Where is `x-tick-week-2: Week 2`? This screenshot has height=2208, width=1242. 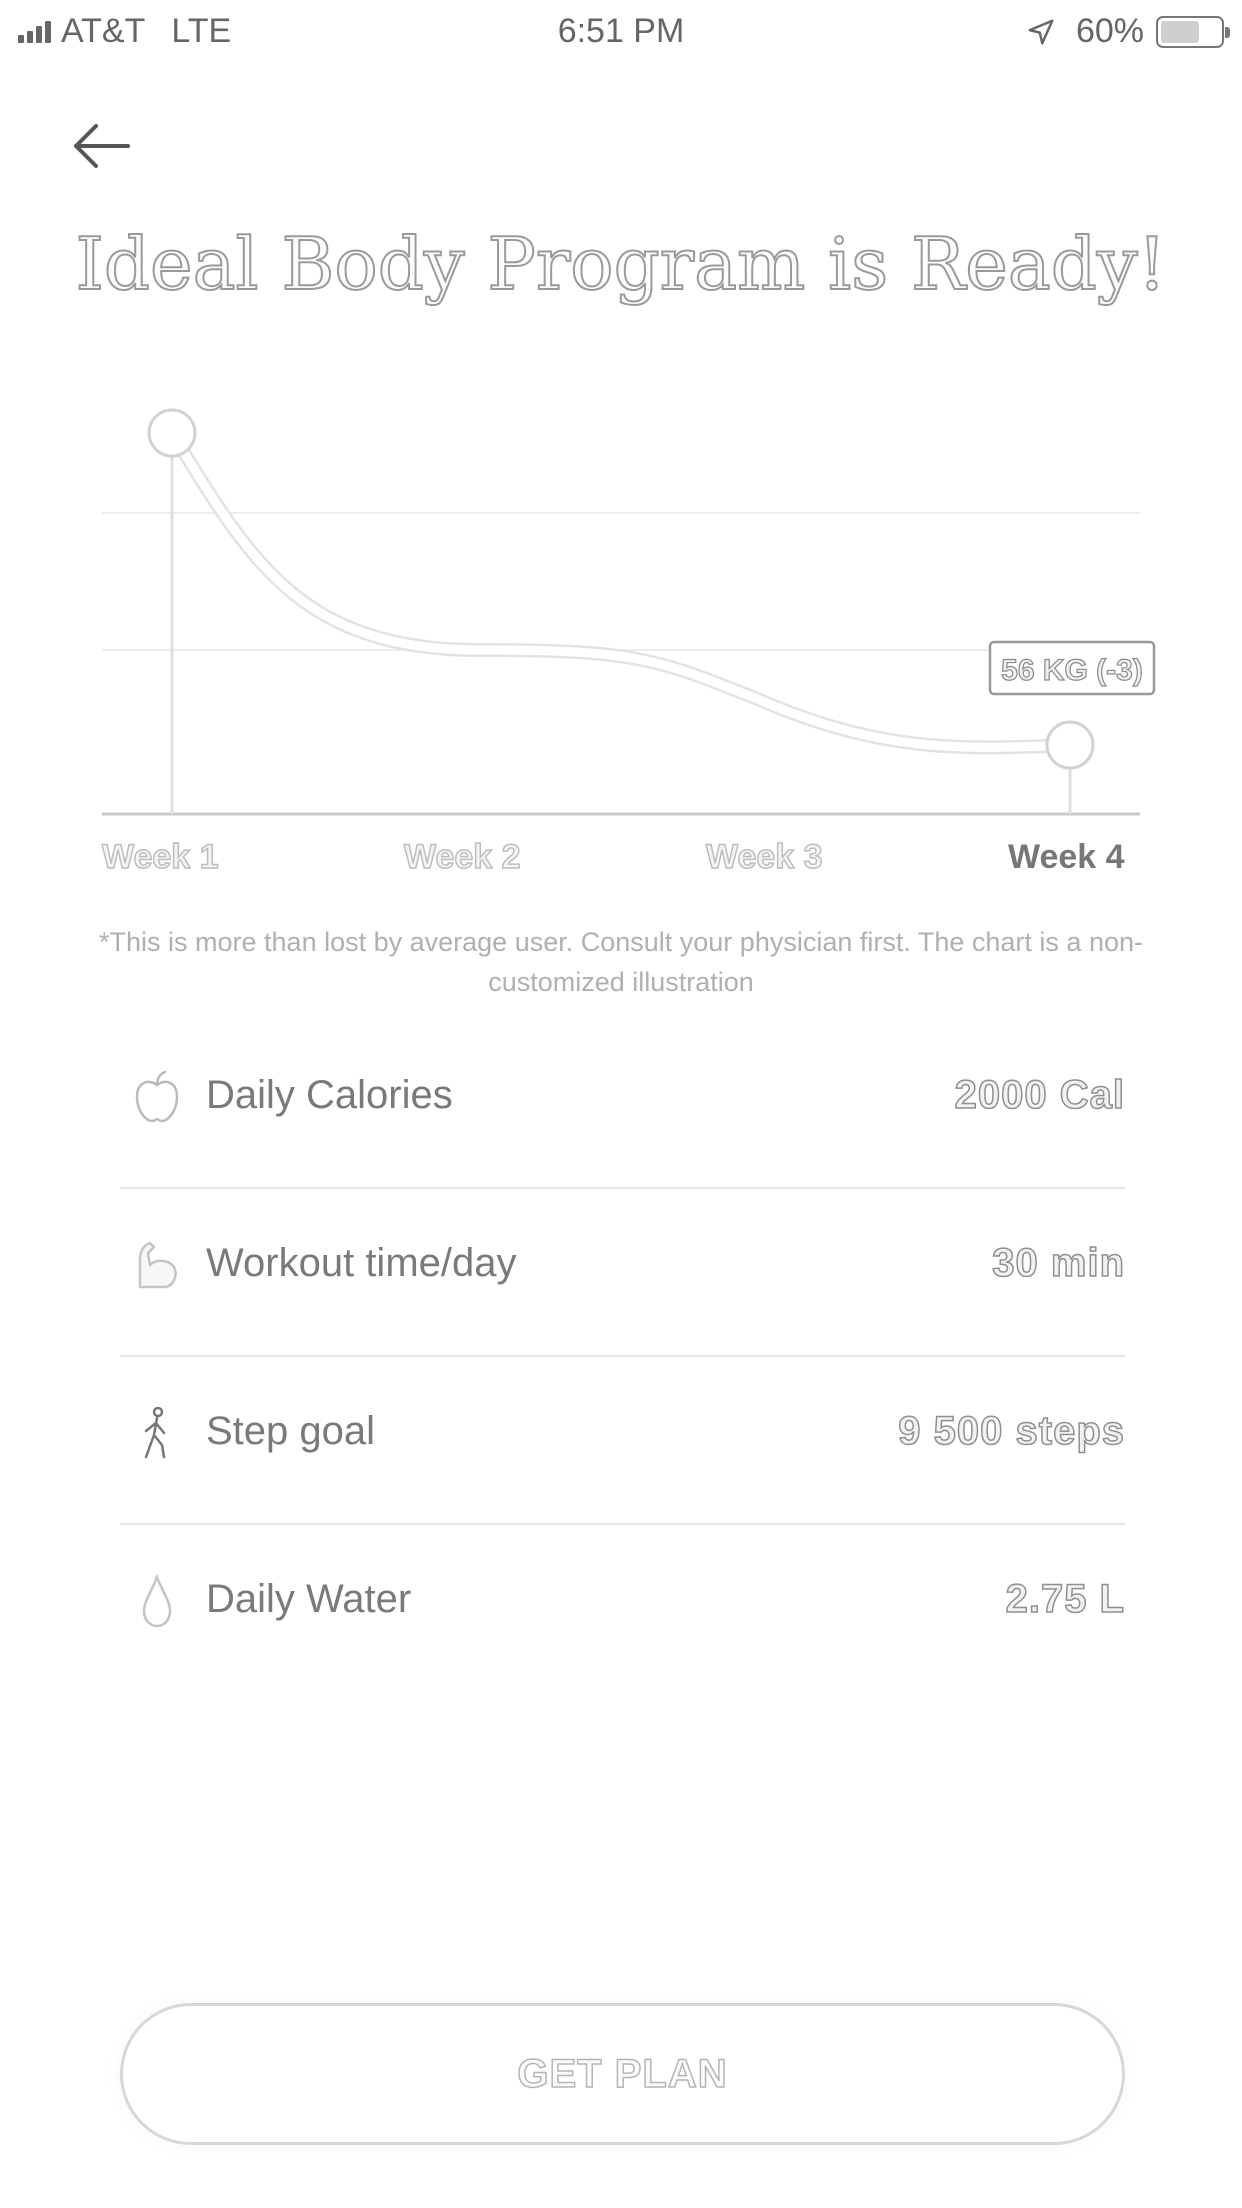
x-tick-week-2: Week 2 is located at coordinates (462, 857).